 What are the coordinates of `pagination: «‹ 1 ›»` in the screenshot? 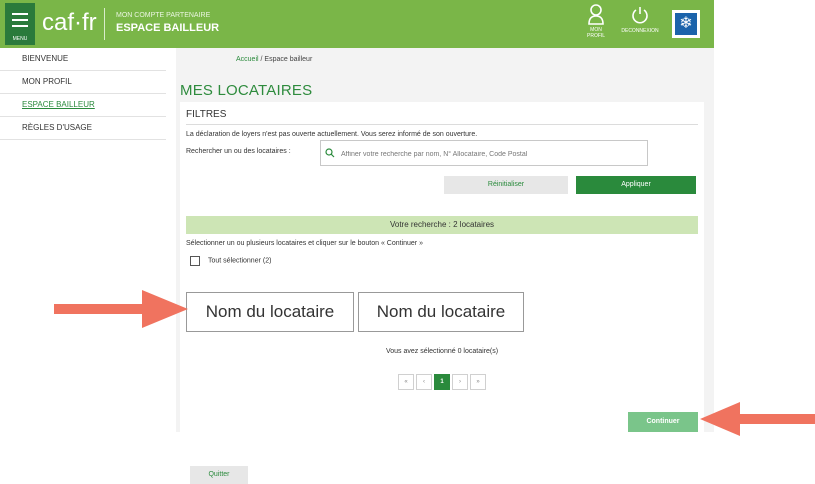 It's located at (443, 382).